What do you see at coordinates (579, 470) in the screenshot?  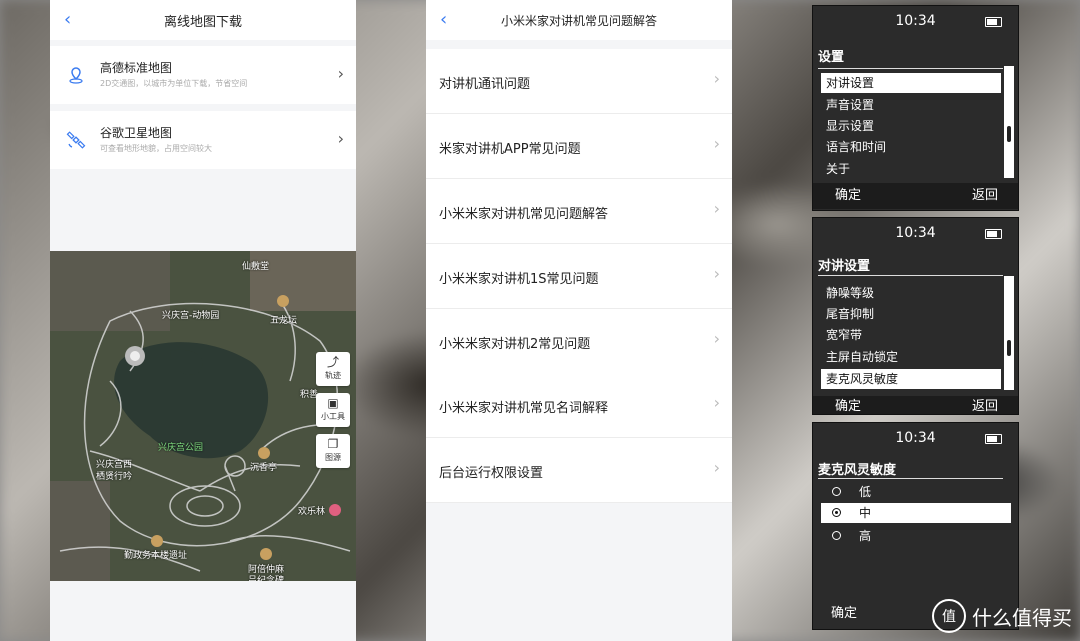 I see `faq-item: 后台运行权限设置 ›` at bounding box center [579, 470].